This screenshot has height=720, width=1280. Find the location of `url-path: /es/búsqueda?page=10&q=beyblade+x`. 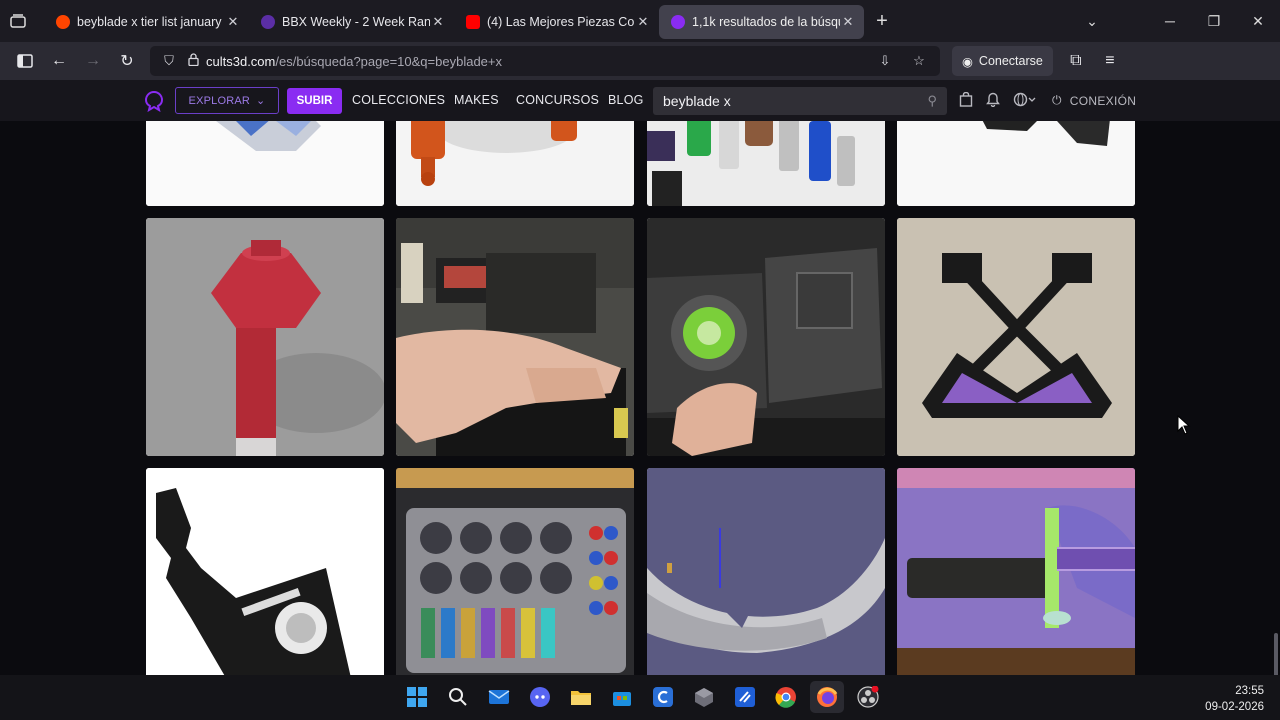

url-path: /es/búsqueda?page=10&q=beyblade+x is located at coordinates (388, 61).